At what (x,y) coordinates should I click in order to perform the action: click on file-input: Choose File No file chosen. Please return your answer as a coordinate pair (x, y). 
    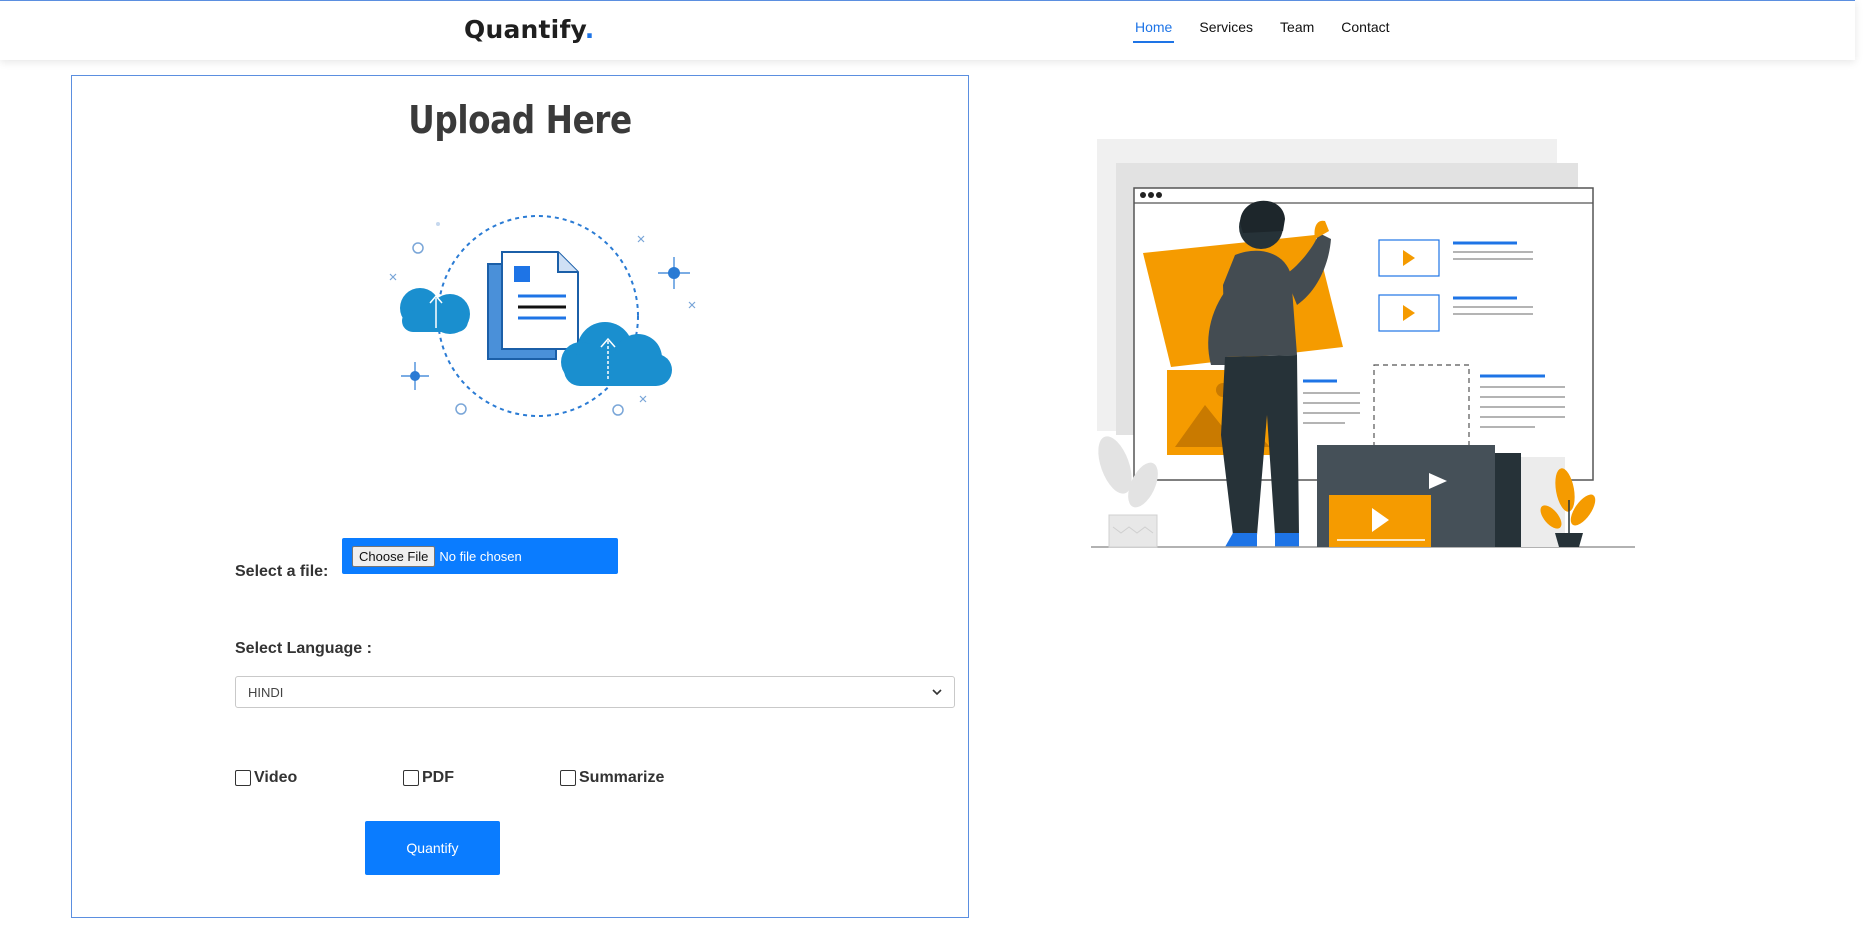
    Looking at the image, I should click on (480, 556).